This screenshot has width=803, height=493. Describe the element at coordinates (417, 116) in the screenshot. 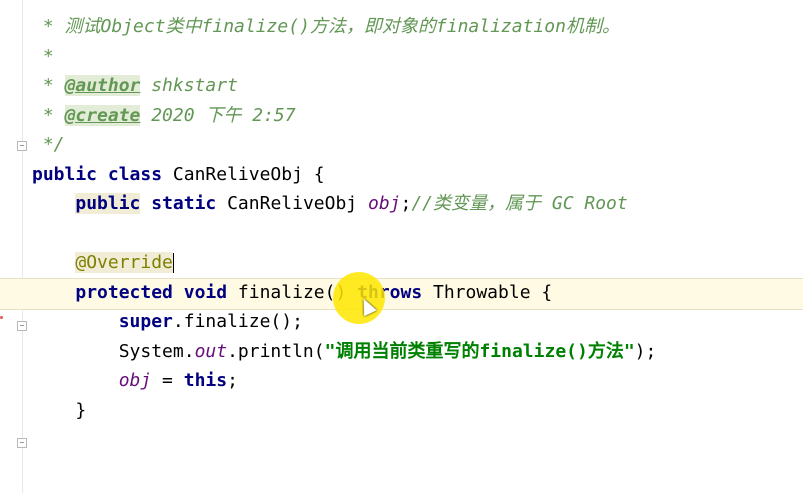

I see `code-line-doc4: * @create 2020 下午 2:57` at that location.